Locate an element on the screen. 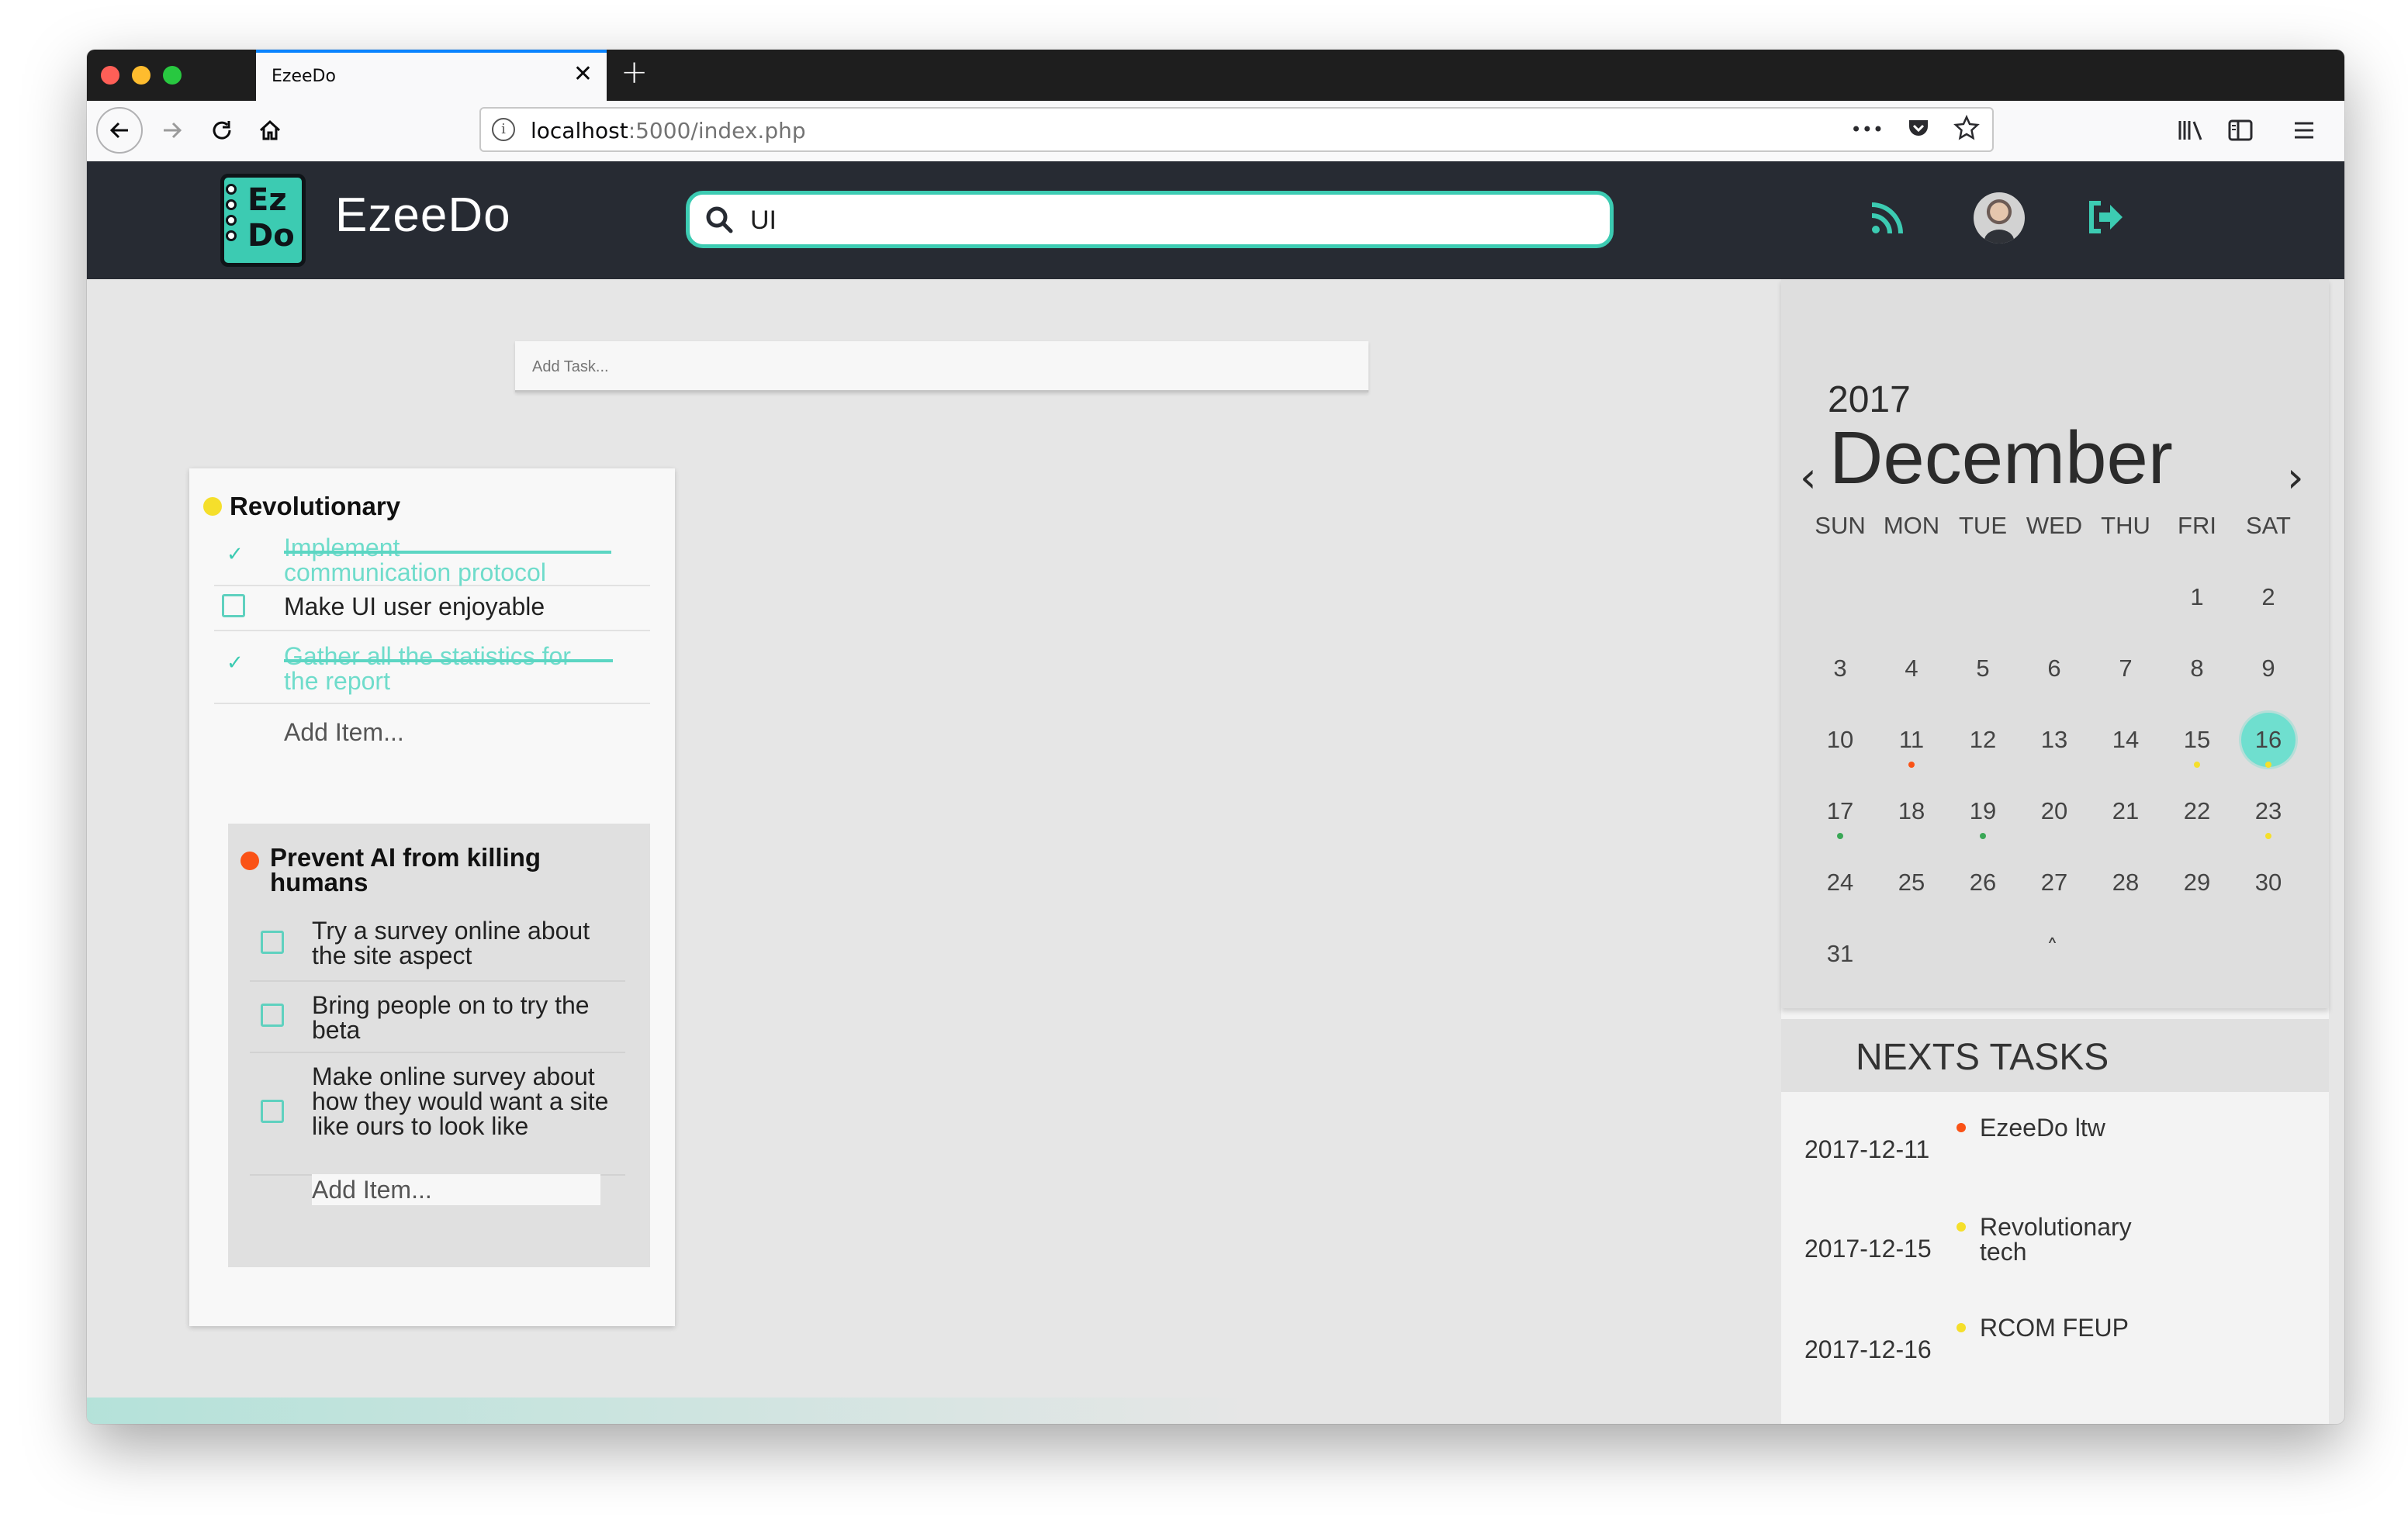 The height and width of the screenshot is (1534, 2408). close-window-button is located at coordinates (110, 75).